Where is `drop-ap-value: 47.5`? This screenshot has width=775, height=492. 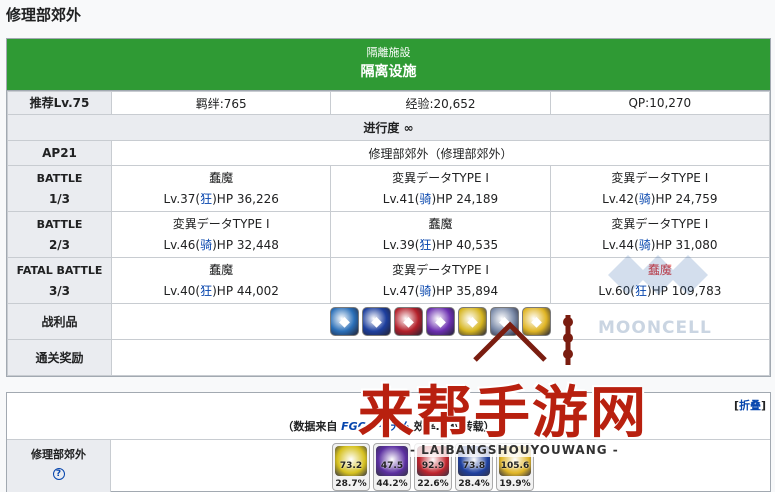
drop-ap-value: 47.5 is located at coordinates (392, 466).